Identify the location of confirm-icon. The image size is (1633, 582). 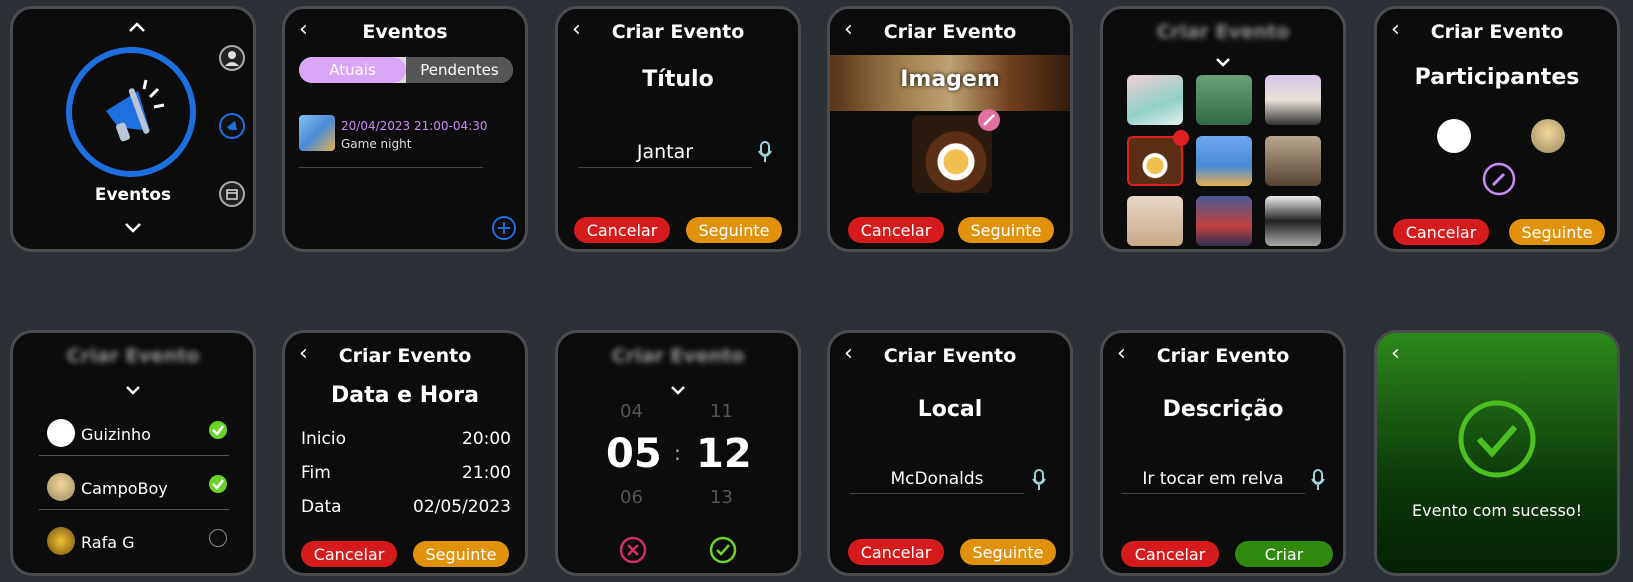
(723, 550).